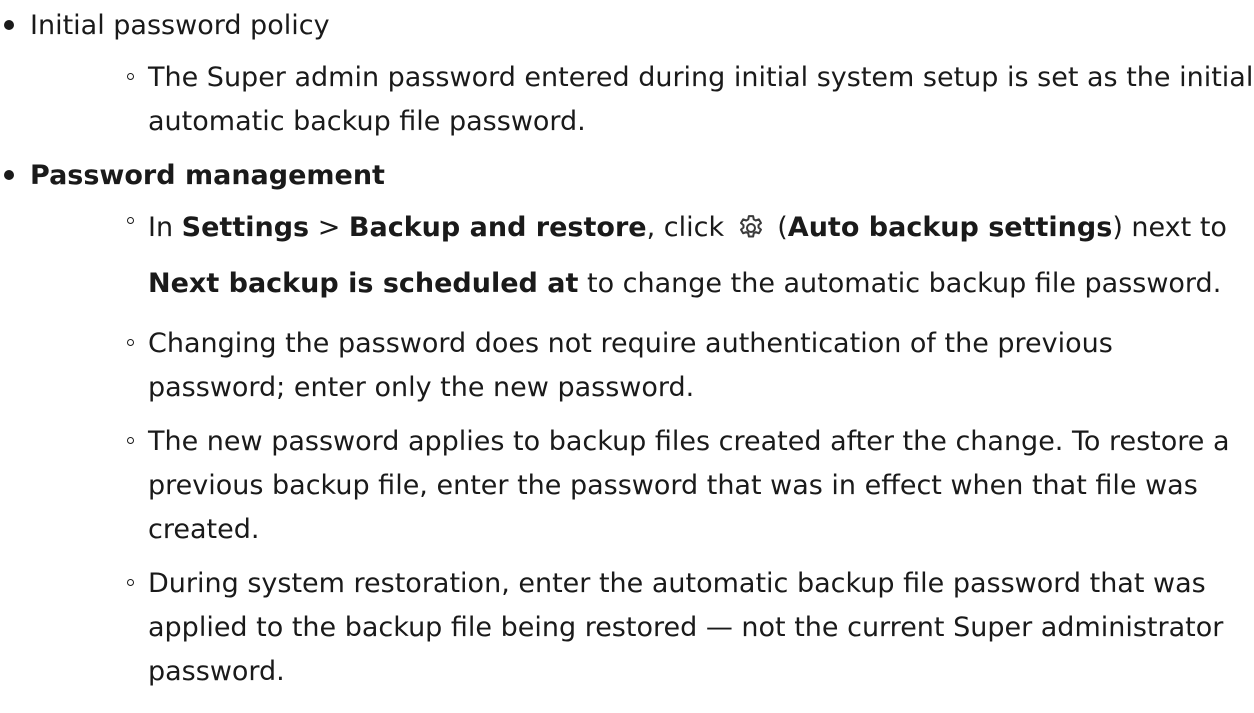 The image size is (1254, 713). What do you see at coordinates (1169, 227) in the screenshot?
I see `text-fragment: ) next to` at bounding box center [1169, 227].